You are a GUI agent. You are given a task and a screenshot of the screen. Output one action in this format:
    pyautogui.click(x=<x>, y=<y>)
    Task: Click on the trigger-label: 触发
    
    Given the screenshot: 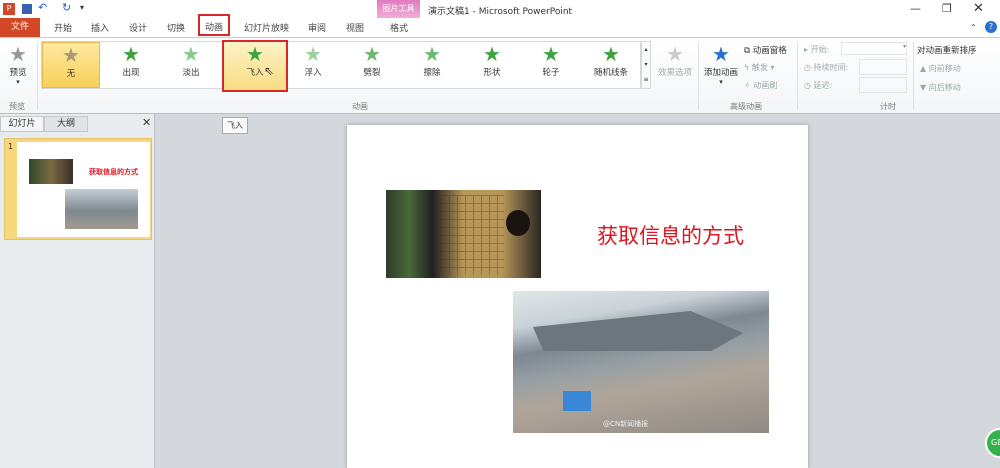 What is the action you would take?
    pyautogui.click(x=759, y=67)
    